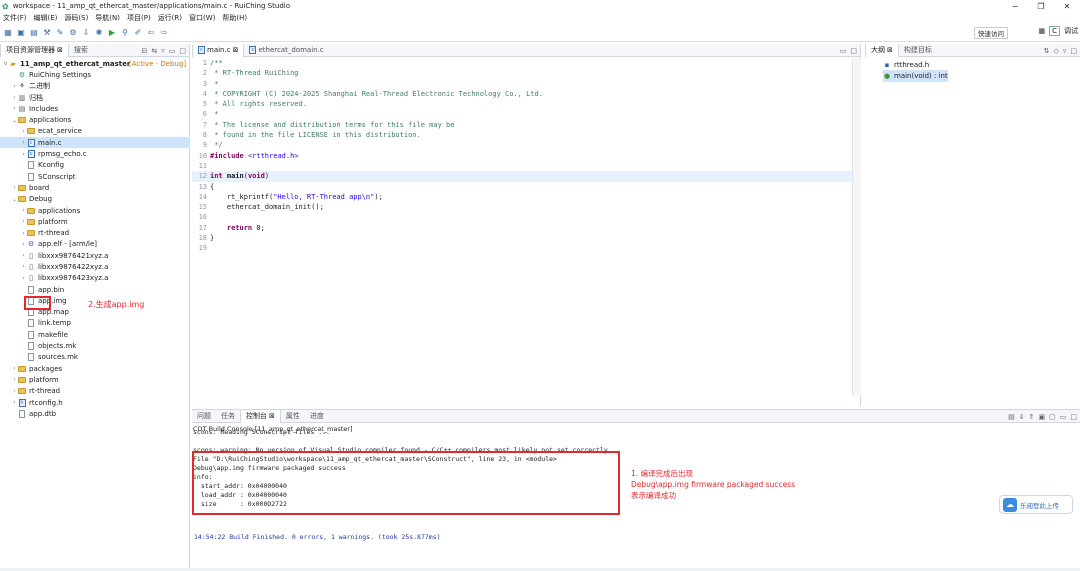 The image size is (1080, 571). I want to click on tree-item: SConscript, so click(95, 176).